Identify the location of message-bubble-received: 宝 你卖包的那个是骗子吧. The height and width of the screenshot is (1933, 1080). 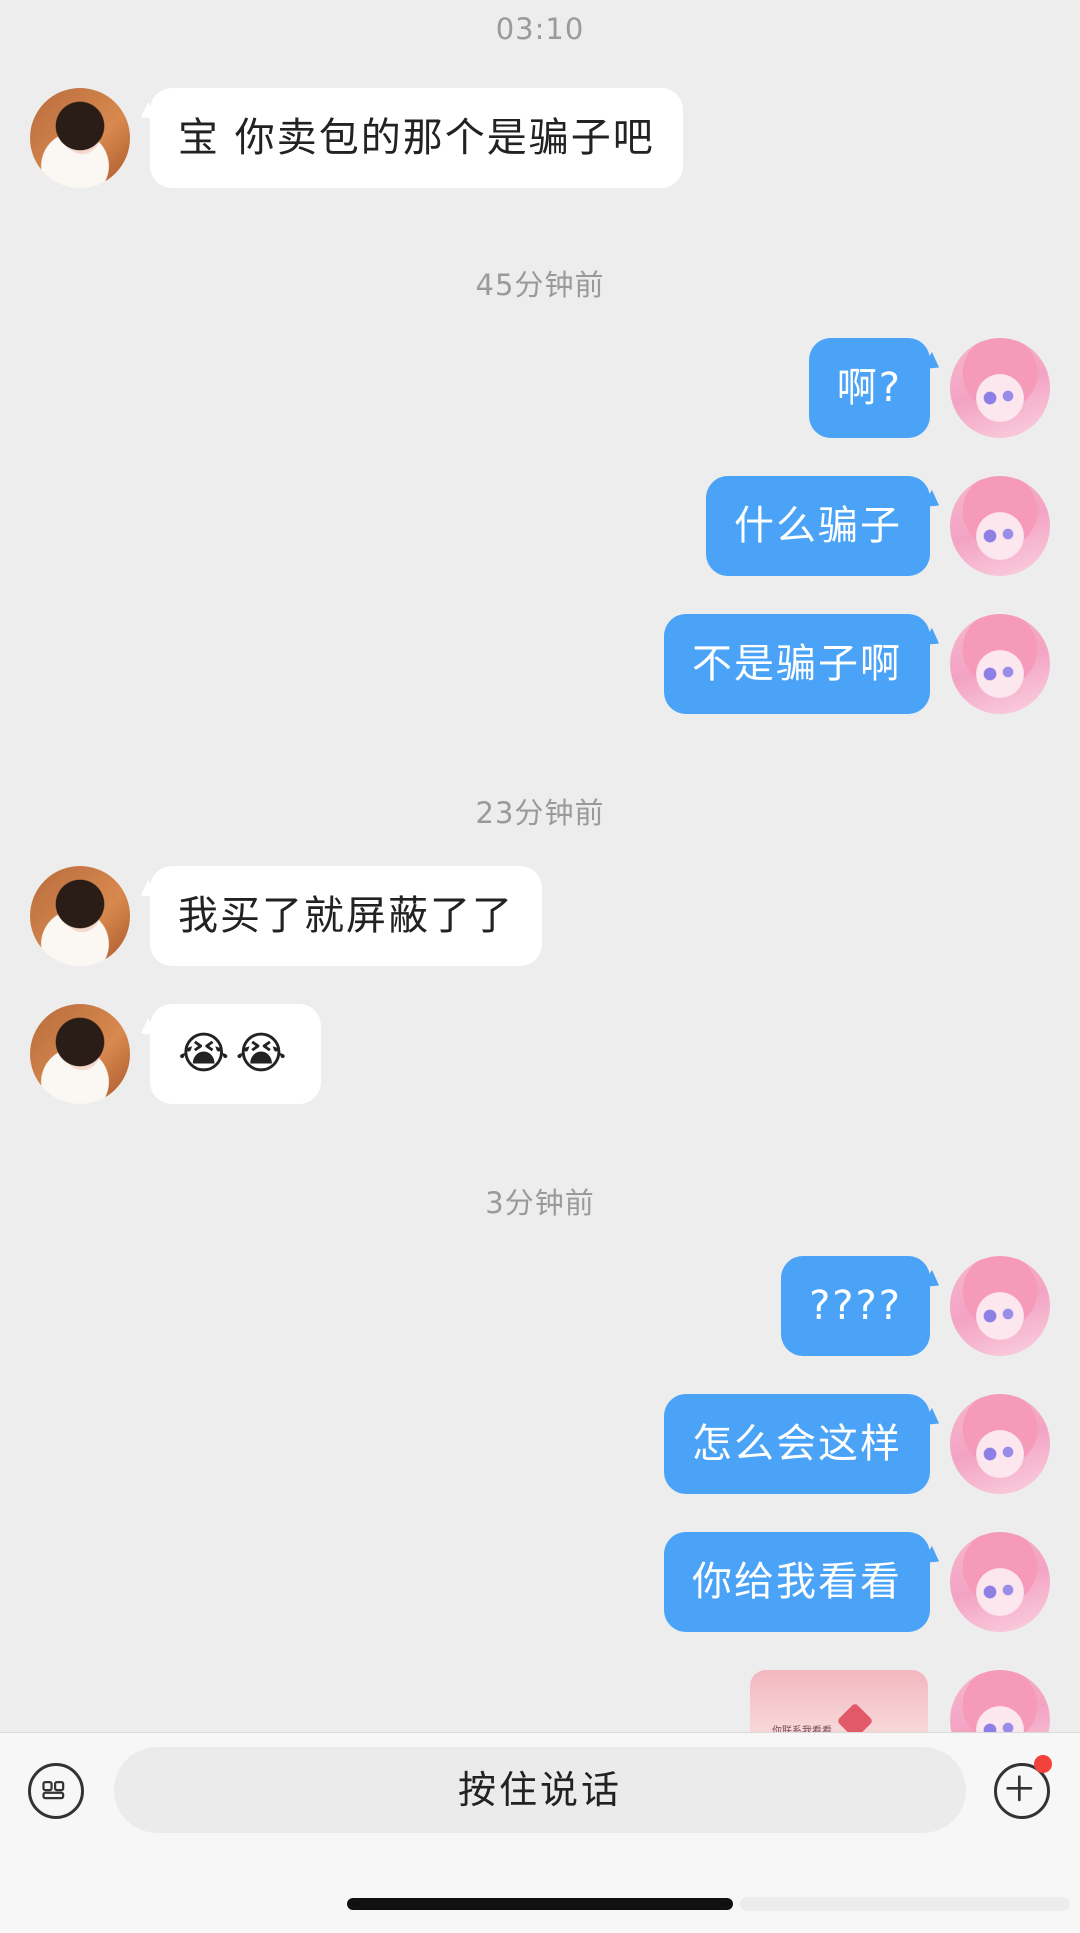
(416, 138).